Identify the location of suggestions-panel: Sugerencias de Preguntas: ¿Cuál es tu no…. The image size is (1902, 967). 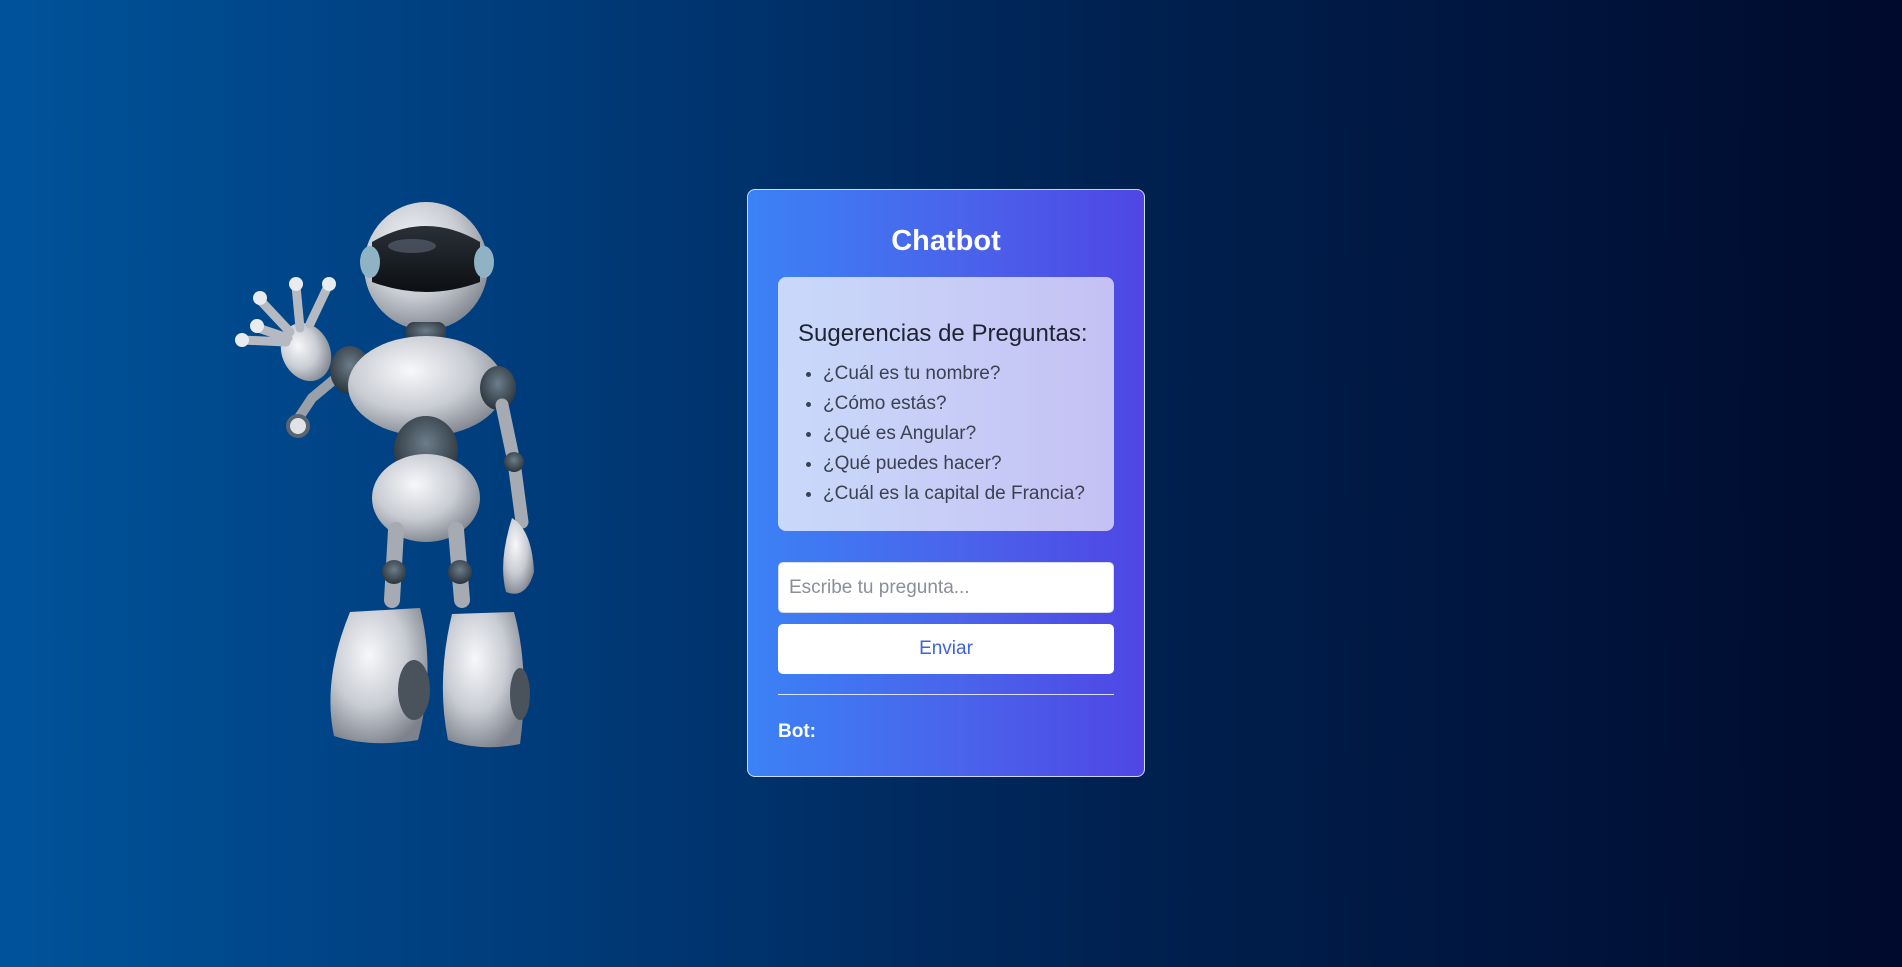
(946, 404).